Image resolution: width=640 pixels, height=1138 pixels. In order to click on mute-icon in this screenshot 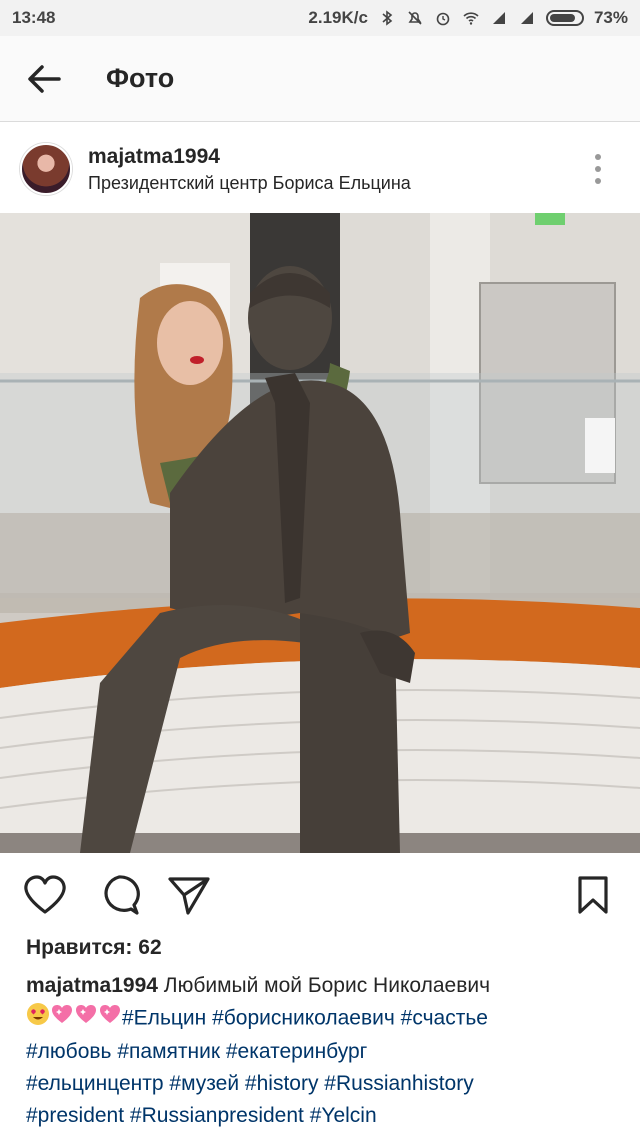, I will do `click(415, 18)`.